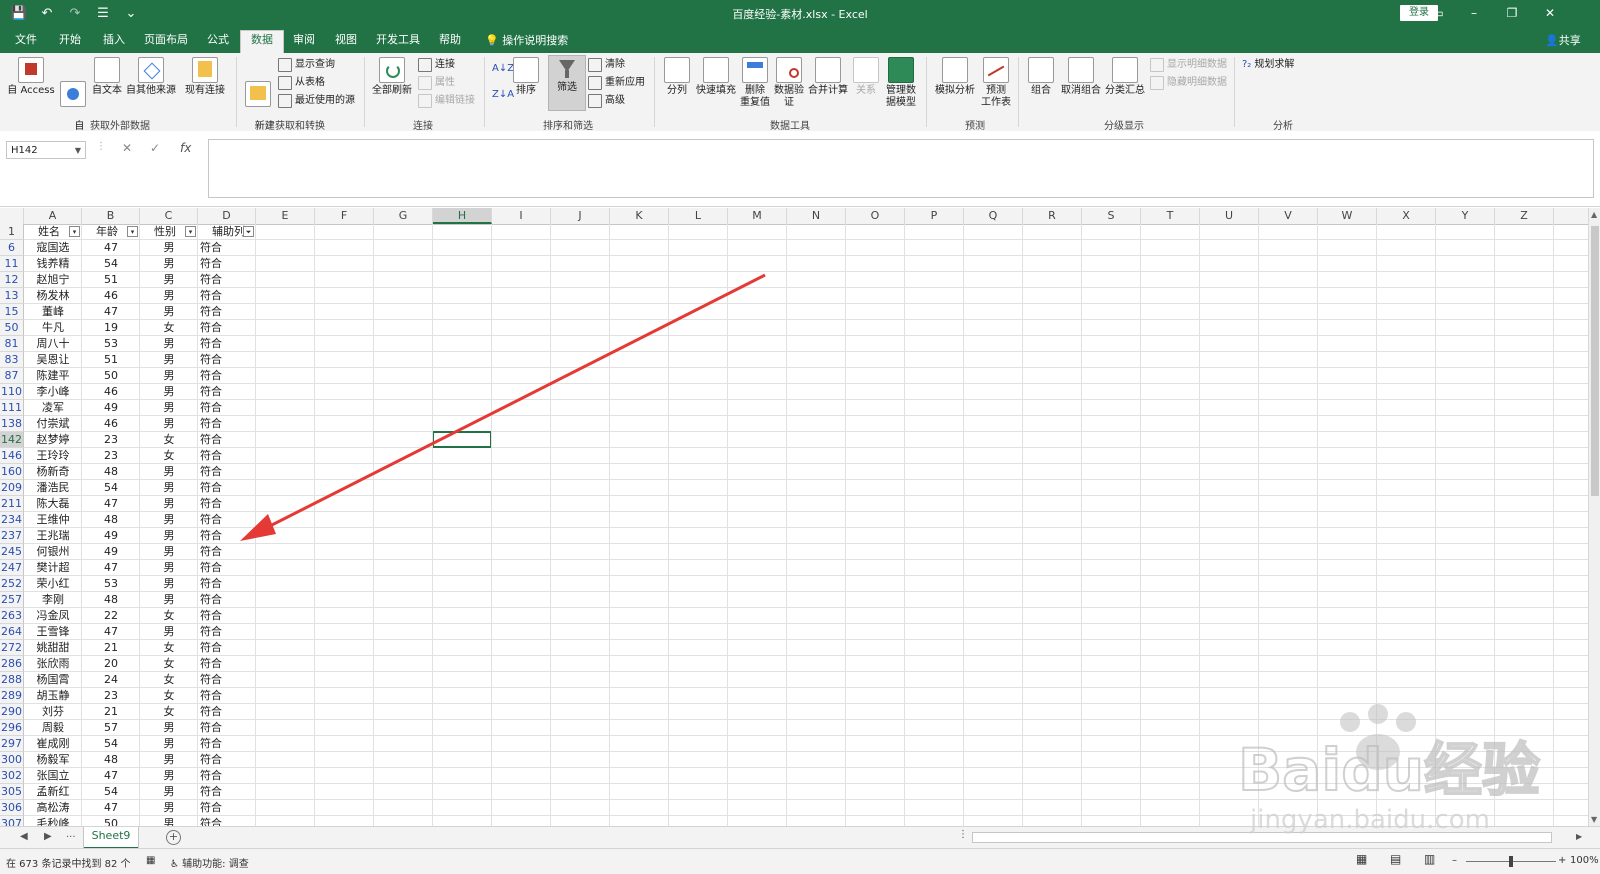  What do you see at coordinates (111, 821) in the screenshot?
I see `cell-age: 50` at bounding box center [111, 821].